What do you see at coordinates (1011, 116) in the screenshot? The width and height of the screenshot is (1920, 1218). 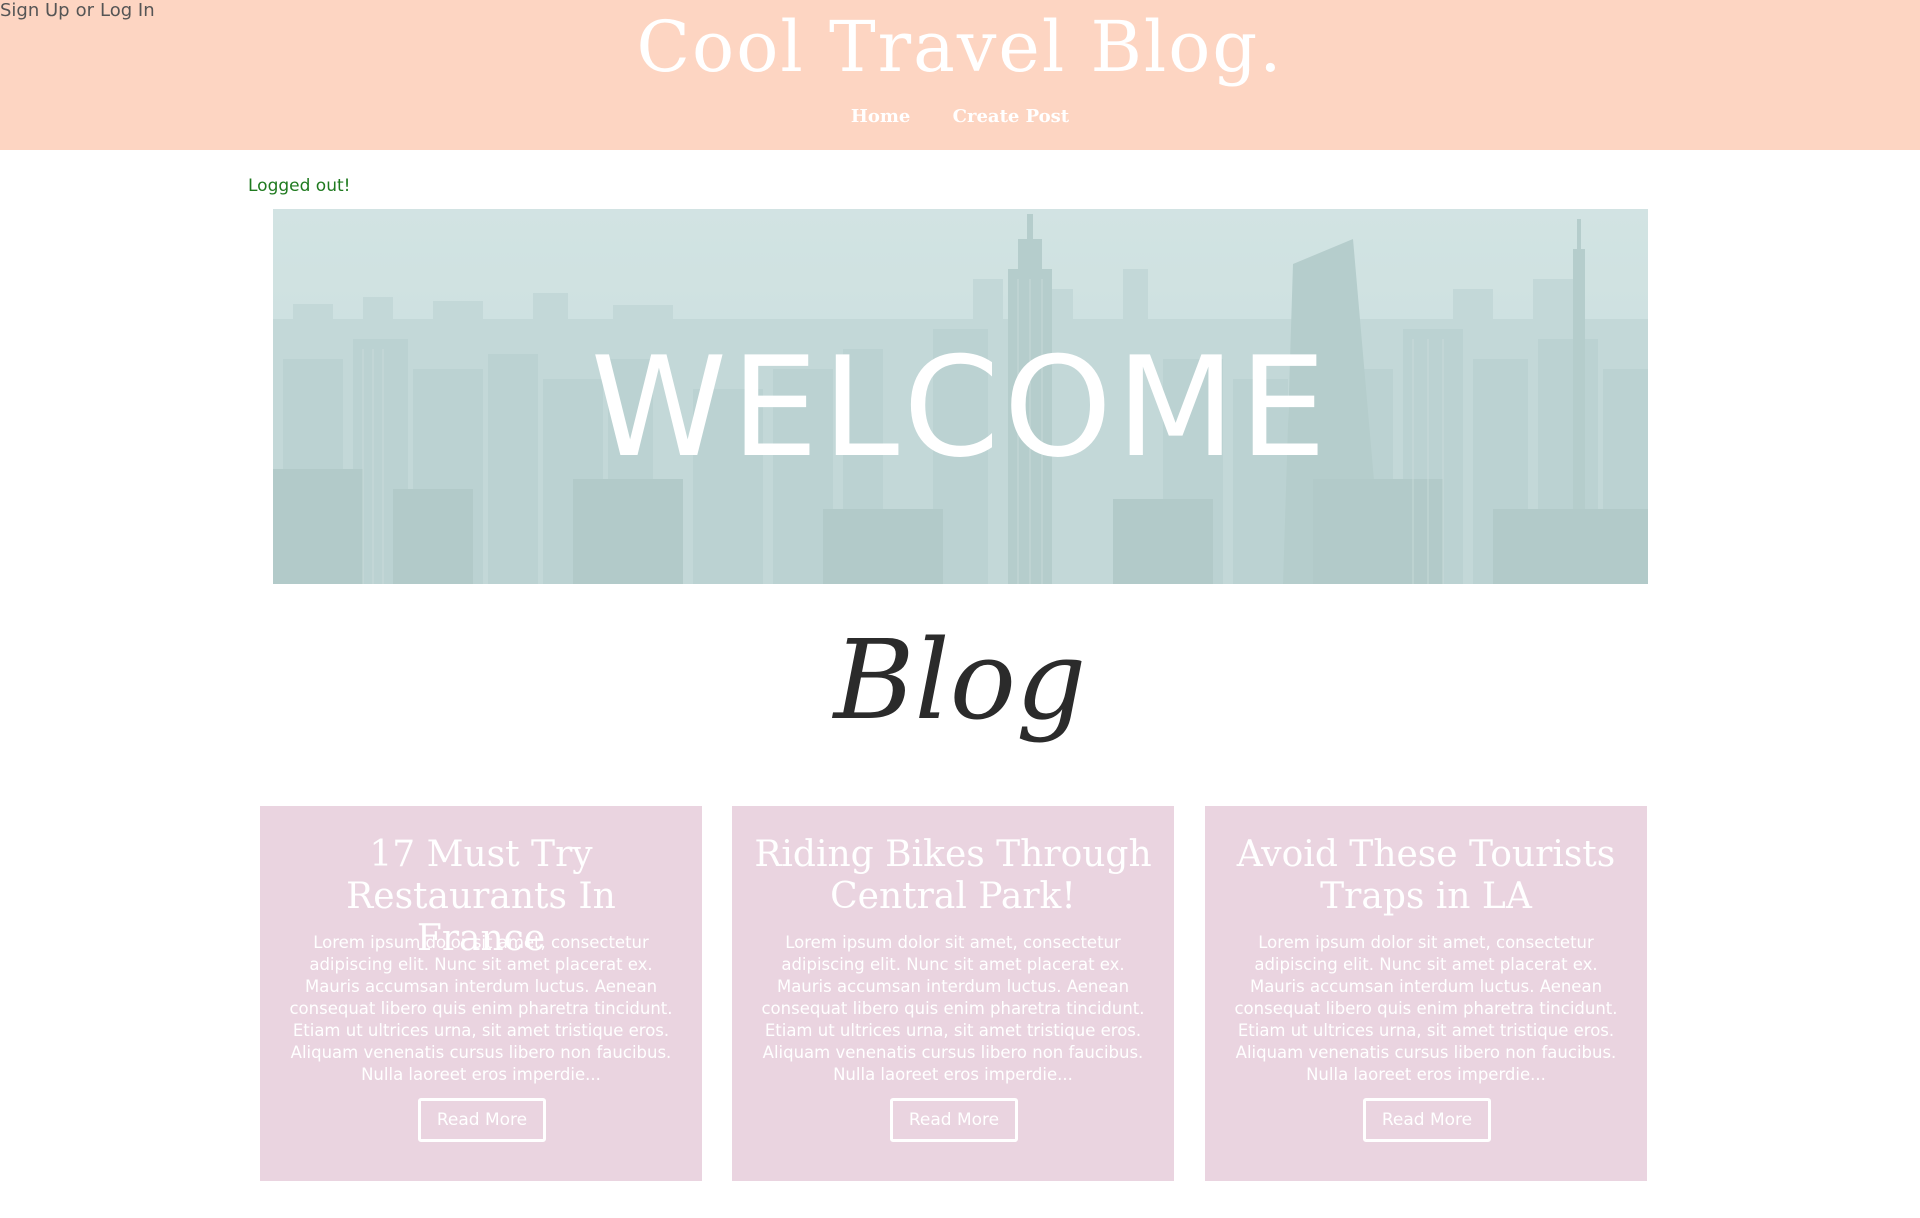 I see `nav-create-post: Create Post` at bounding box center [1011, 116].